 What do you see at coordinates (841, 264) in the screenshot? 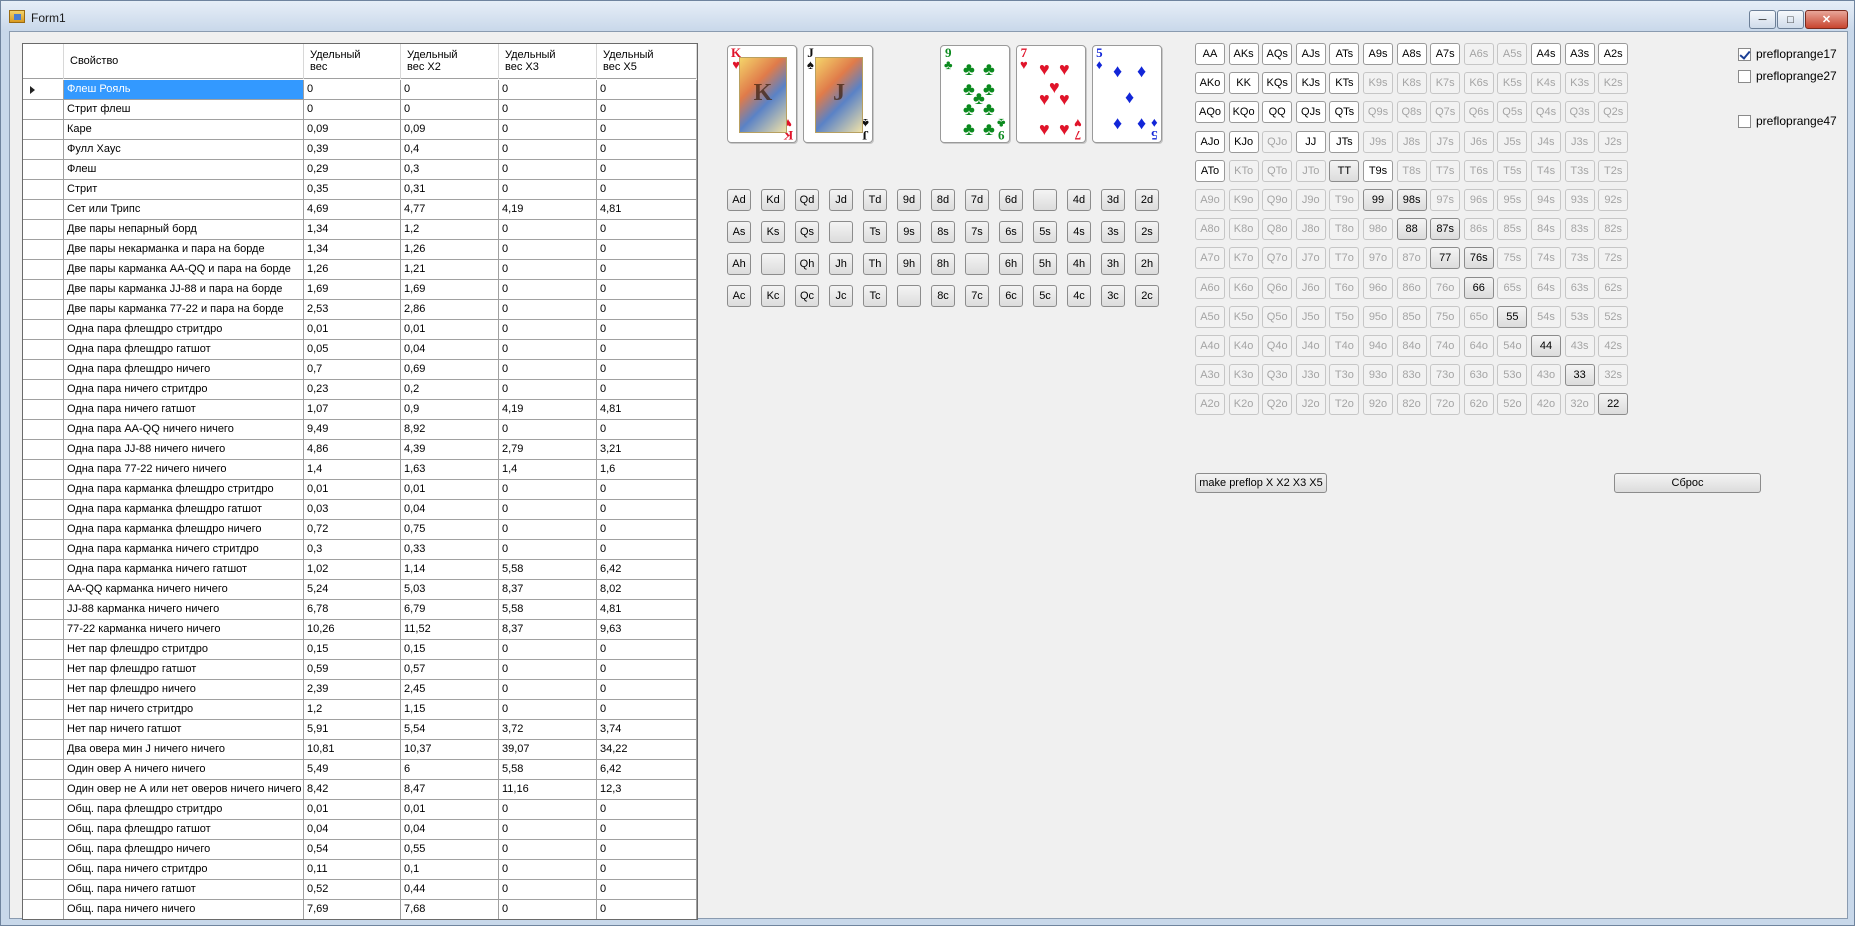
I see `card-button-Jh: Jh` at bounding box center [841, 264].